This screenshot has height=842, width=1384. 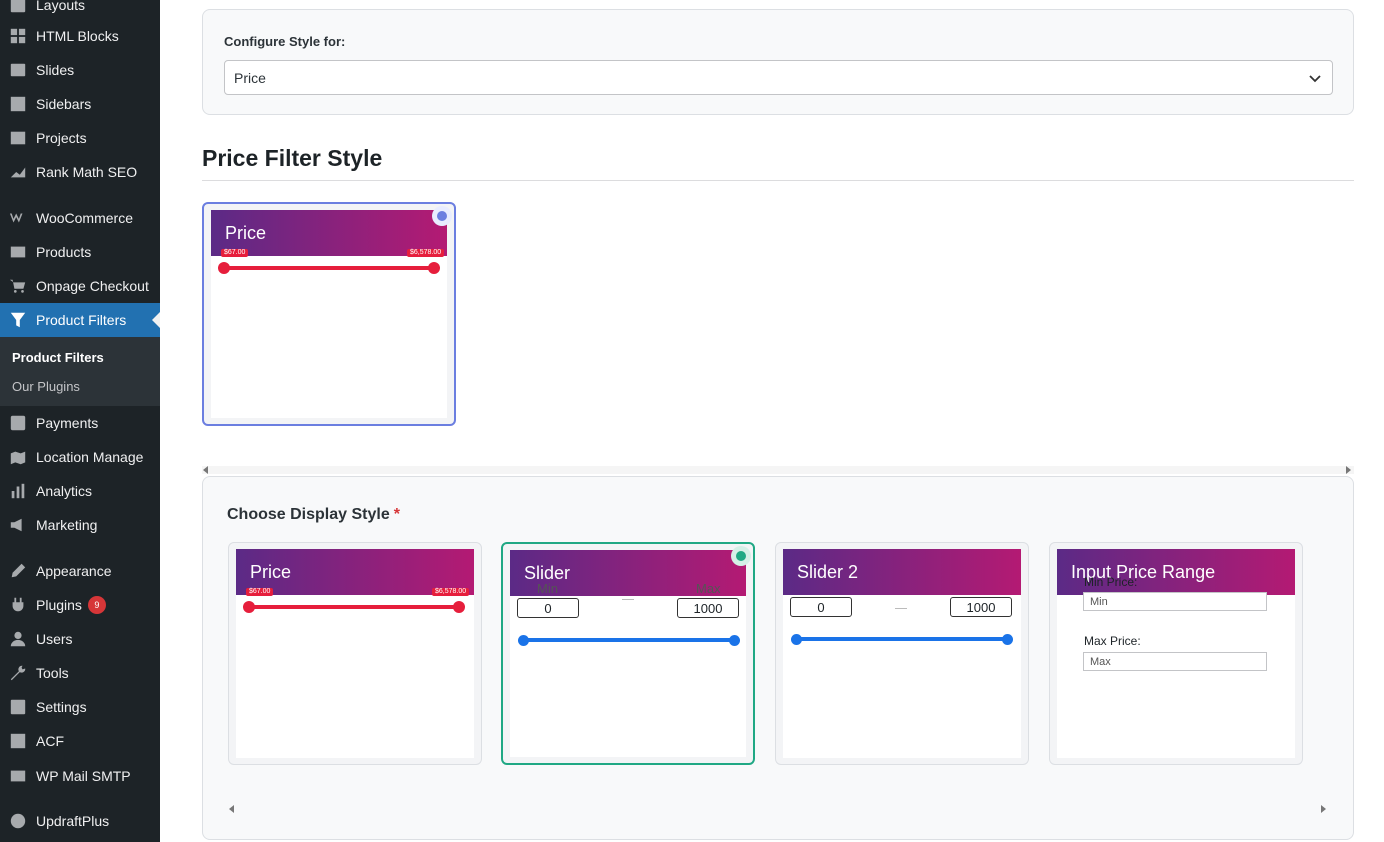 What do you see at coordinates (292, 158) in the screenshot?
I see `section-title: Price Filter Style` at bounding box center [292, 158].